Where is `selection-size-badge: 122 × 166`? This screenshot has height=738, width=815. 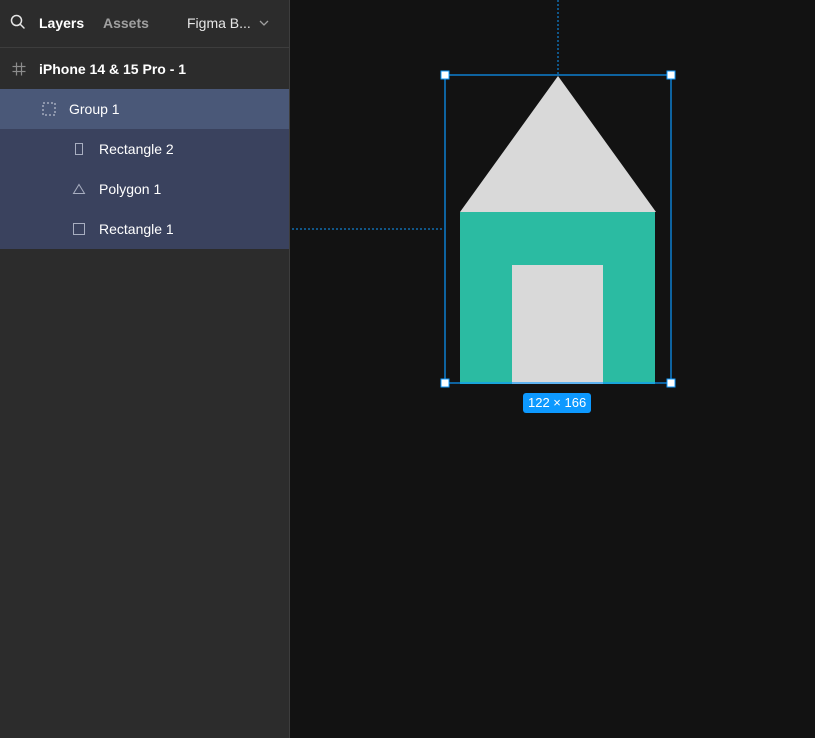
selection-size-badge: 122 × 166 is located at coordinates (557, 403).